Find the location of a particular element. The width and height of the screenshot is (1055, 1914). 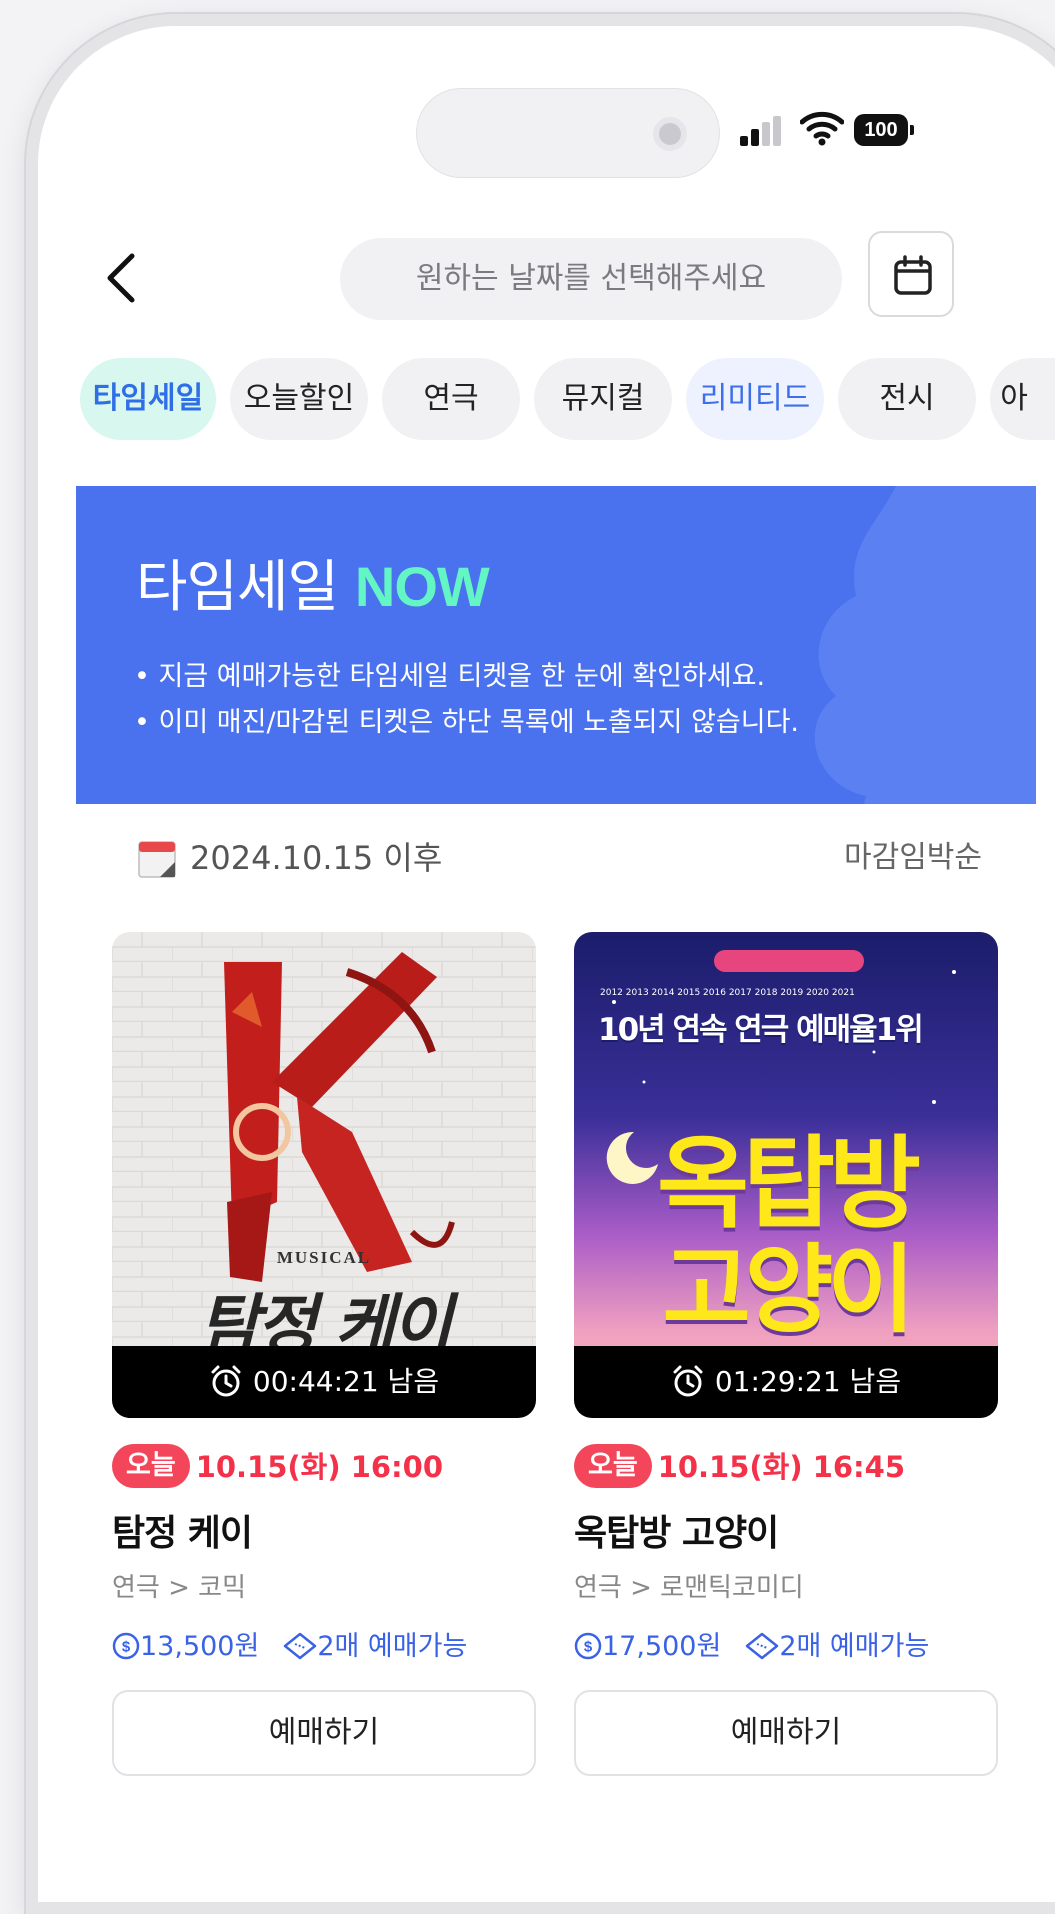

product-title: 옥탑방 고양이 is located at coordinates (786, 1534).